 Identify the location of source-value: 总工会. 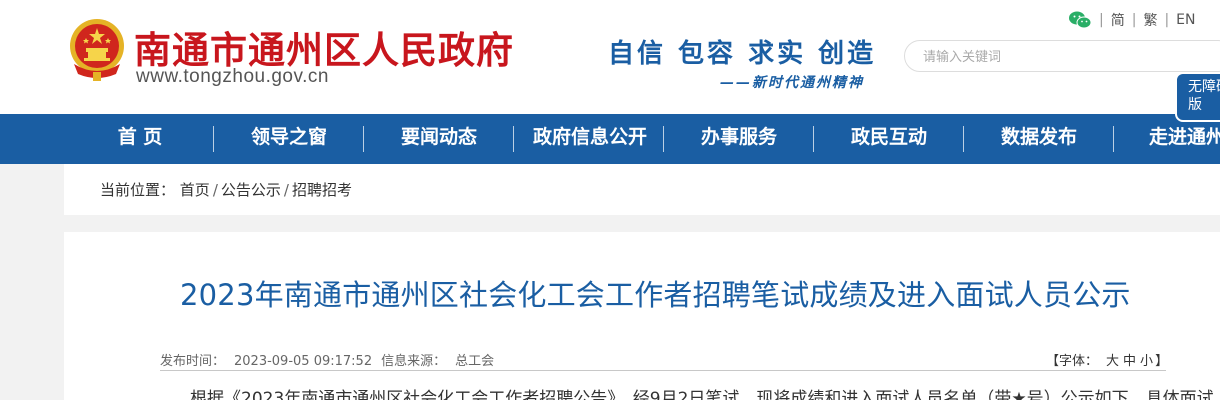
(475, 361).